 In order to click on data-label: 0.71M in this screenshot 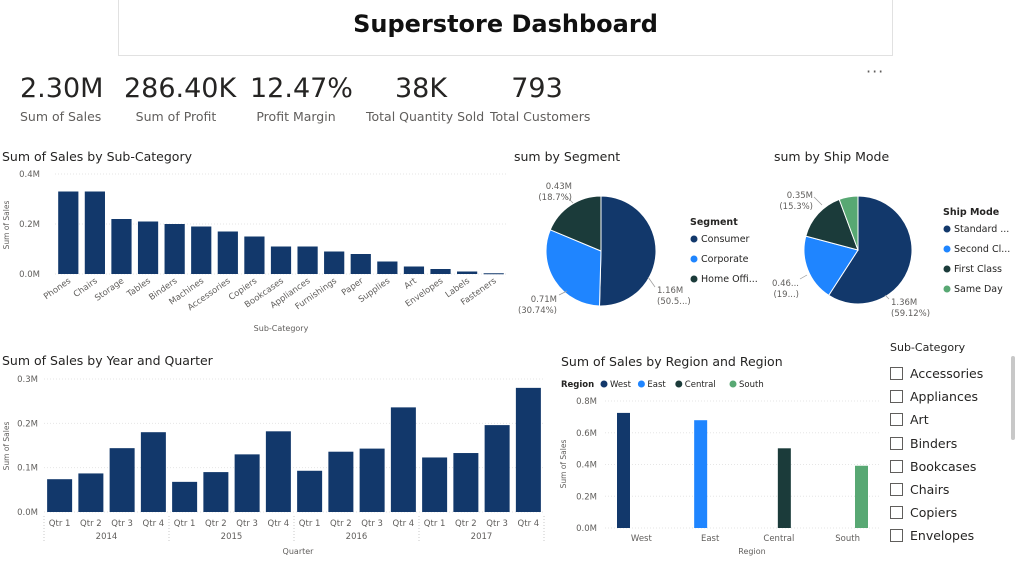, I will do `click(544, 300)`.